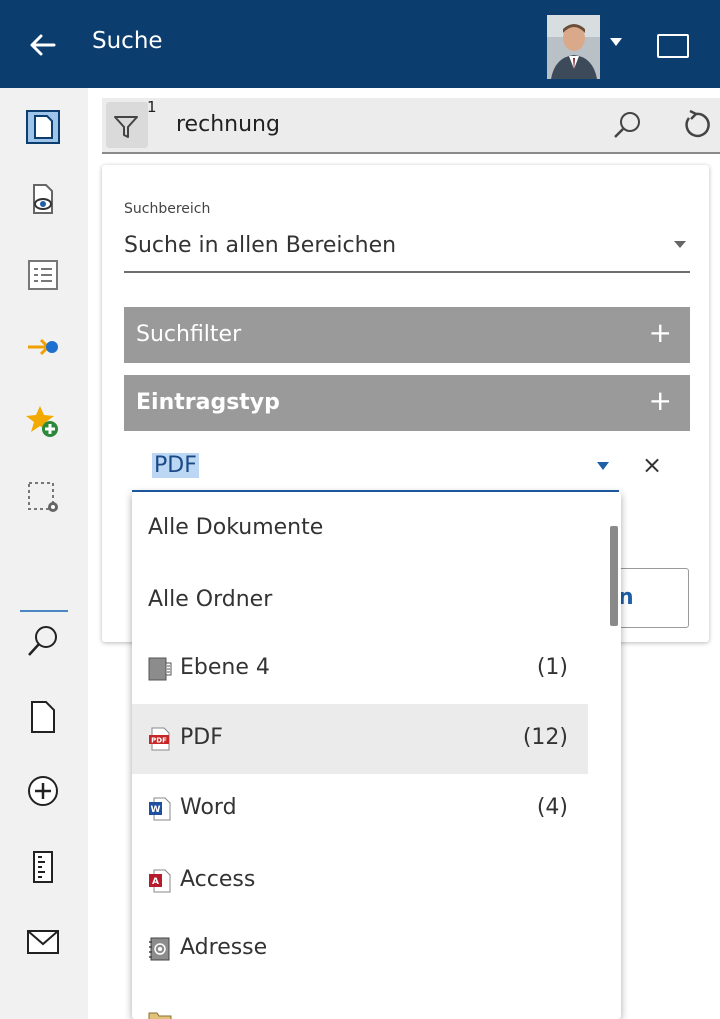 The height and width of the screenshot is (1019, 720). Describe the element at coordinates (360, 669) in the screenshot. I see `list-item: Ebene 4 (1)` at that location.